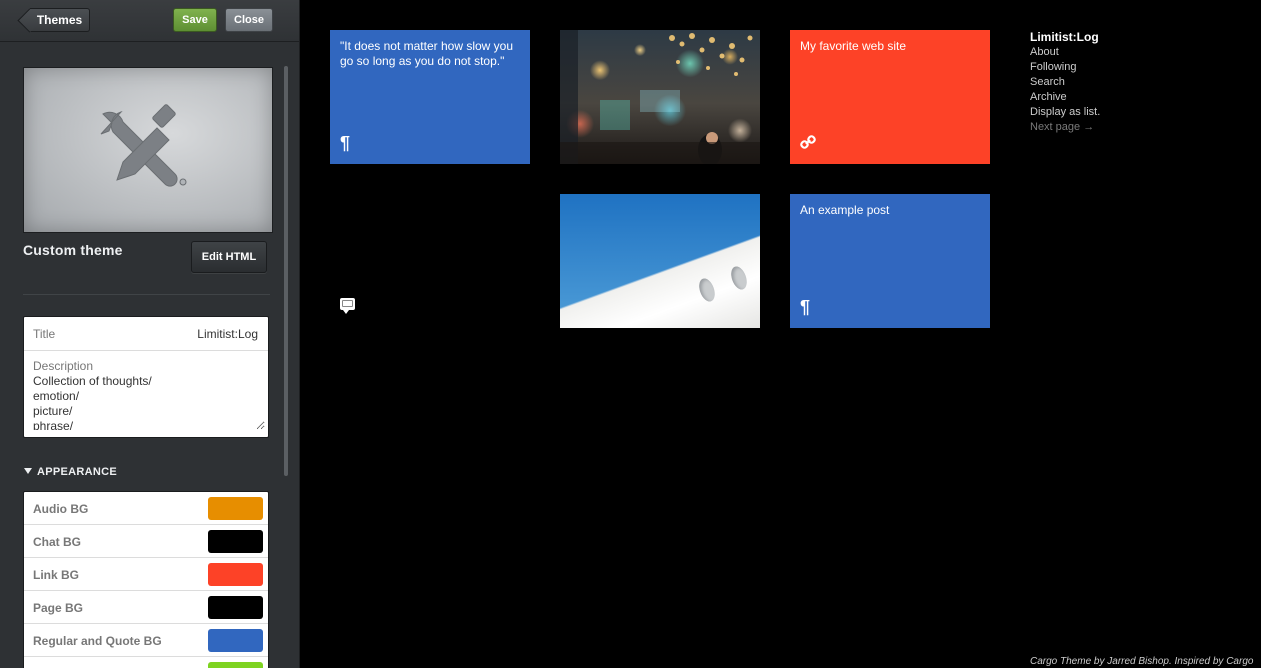  I want to click on color-option-row: Audio BG, so click(146, 508).